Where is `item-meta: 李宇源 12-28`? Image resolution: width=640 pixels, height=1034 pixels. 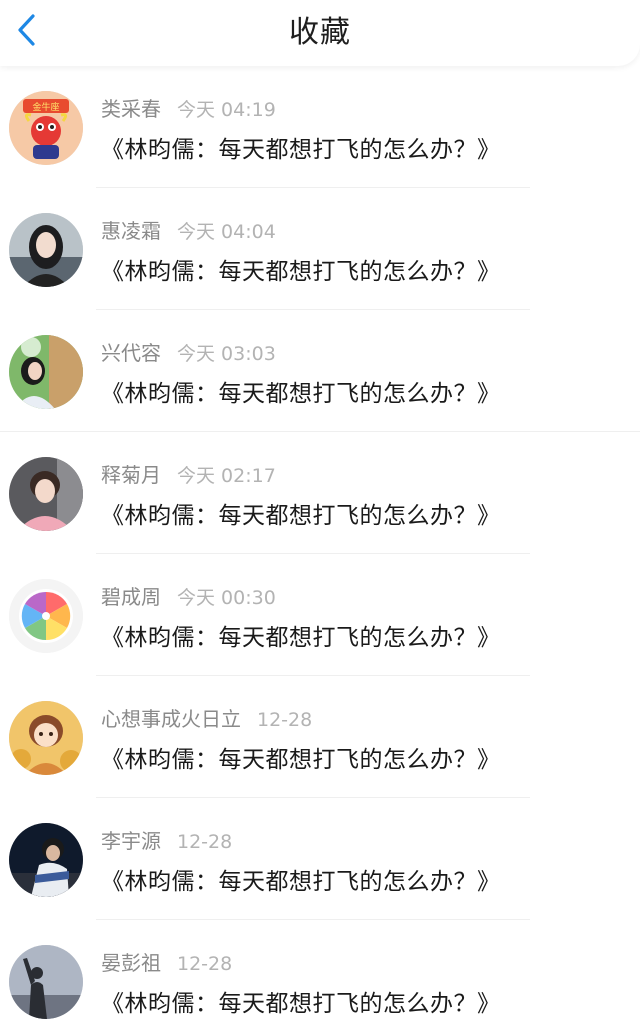 item-meta: 李宇源 12-28 is located at coordinates (166, 841).